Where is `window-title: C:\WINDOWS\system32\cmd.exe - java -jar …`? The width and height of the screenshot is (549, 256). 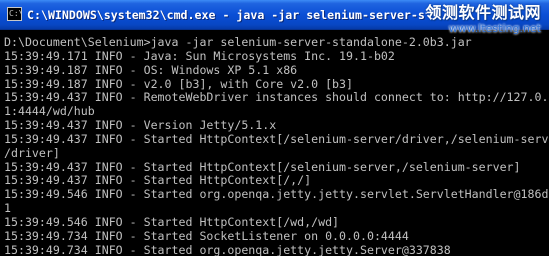 window-title: C:\WINDOWS\system32\cmd.exe - java -jar … is located at coordinates (227, 15).